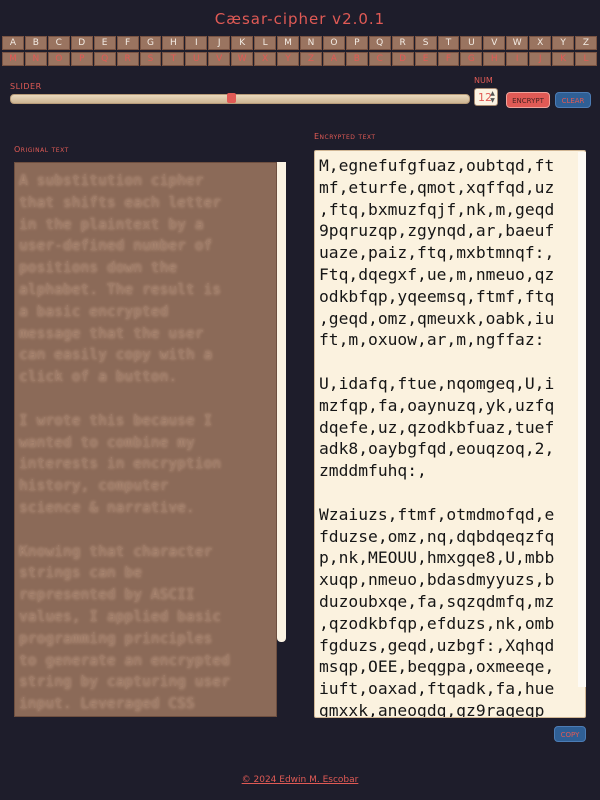 Image resolution: width=600 pixels, height=800 pixels. What do you see at coordinates (492, 97) in the screenshot?
I see `spinner-arrows-icon: ▲ ▼` at bounding box center [492, 97].